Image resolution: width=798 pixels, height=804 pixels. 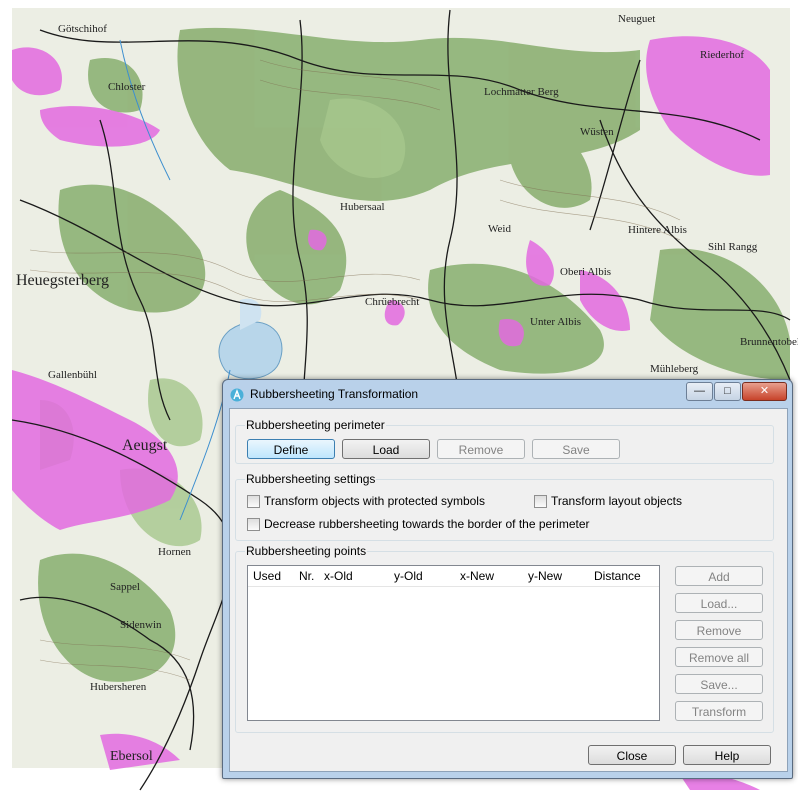 I want to click on map-label: Sappel, so click(x=125, y=587).